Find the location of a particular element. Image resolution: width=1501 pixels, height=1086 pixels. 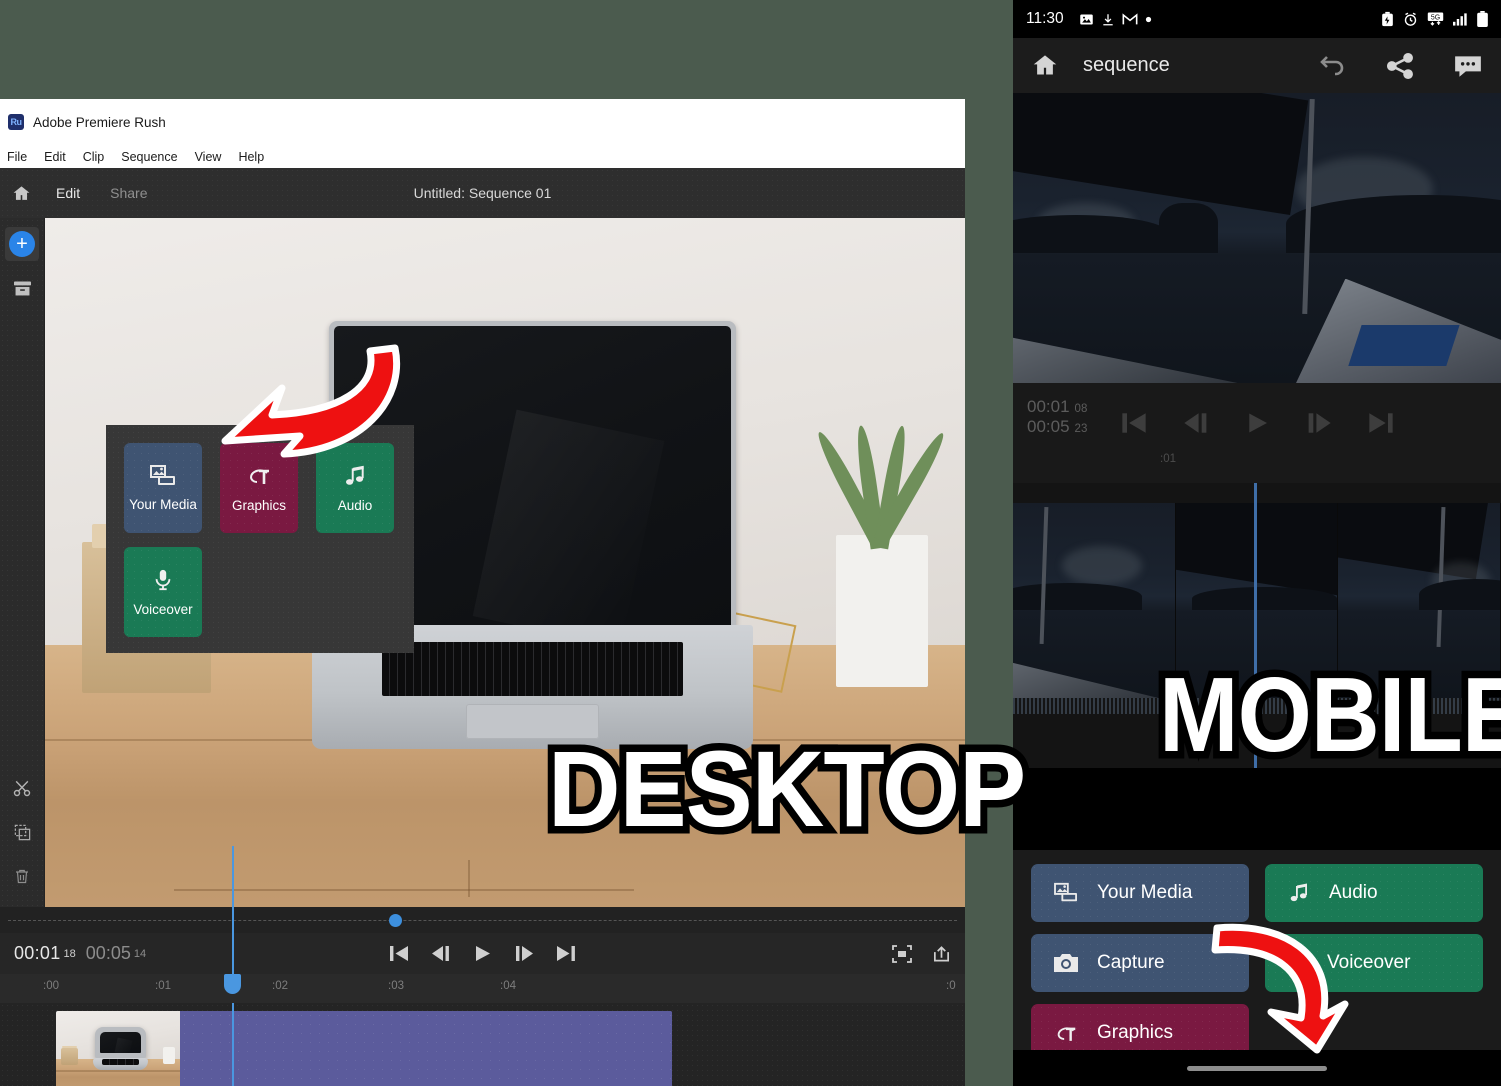

export-icon is located at coordinates (941, 954).